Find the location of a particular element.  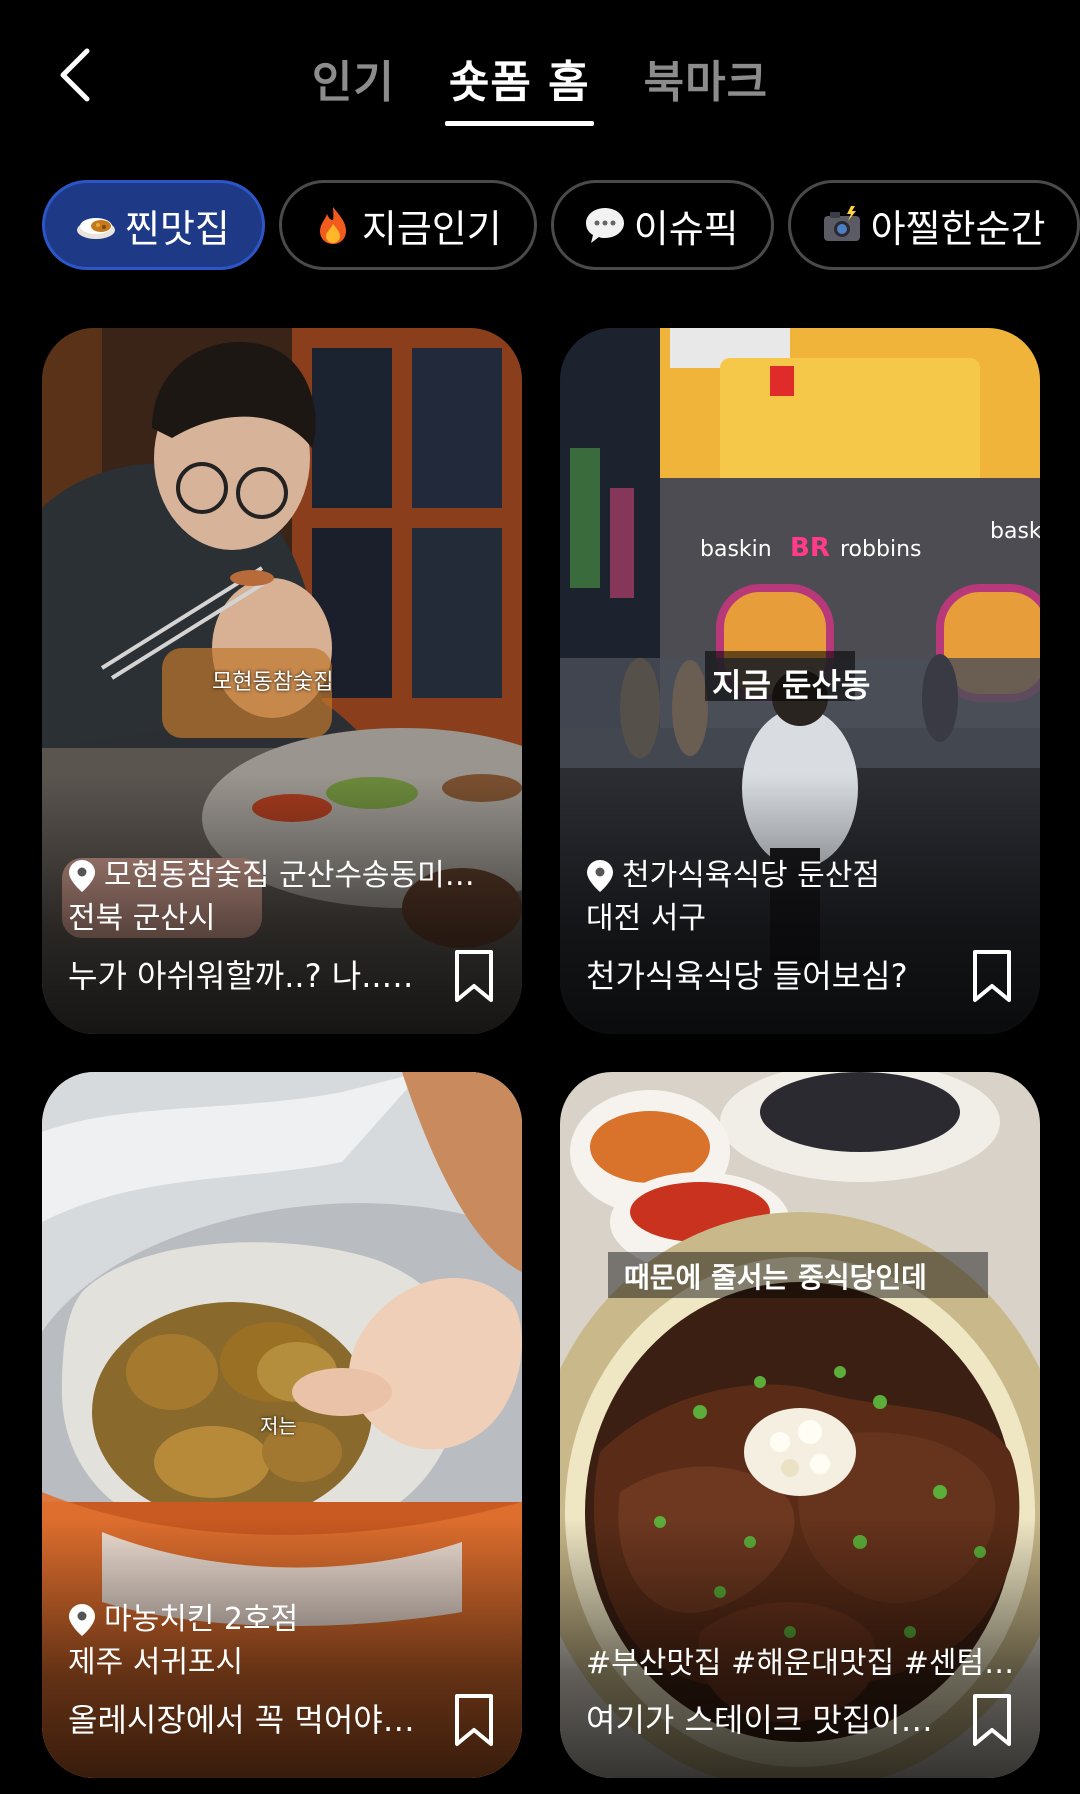

place-row: 천가식육식당 둔산점 is located at coordinates (800, 876).